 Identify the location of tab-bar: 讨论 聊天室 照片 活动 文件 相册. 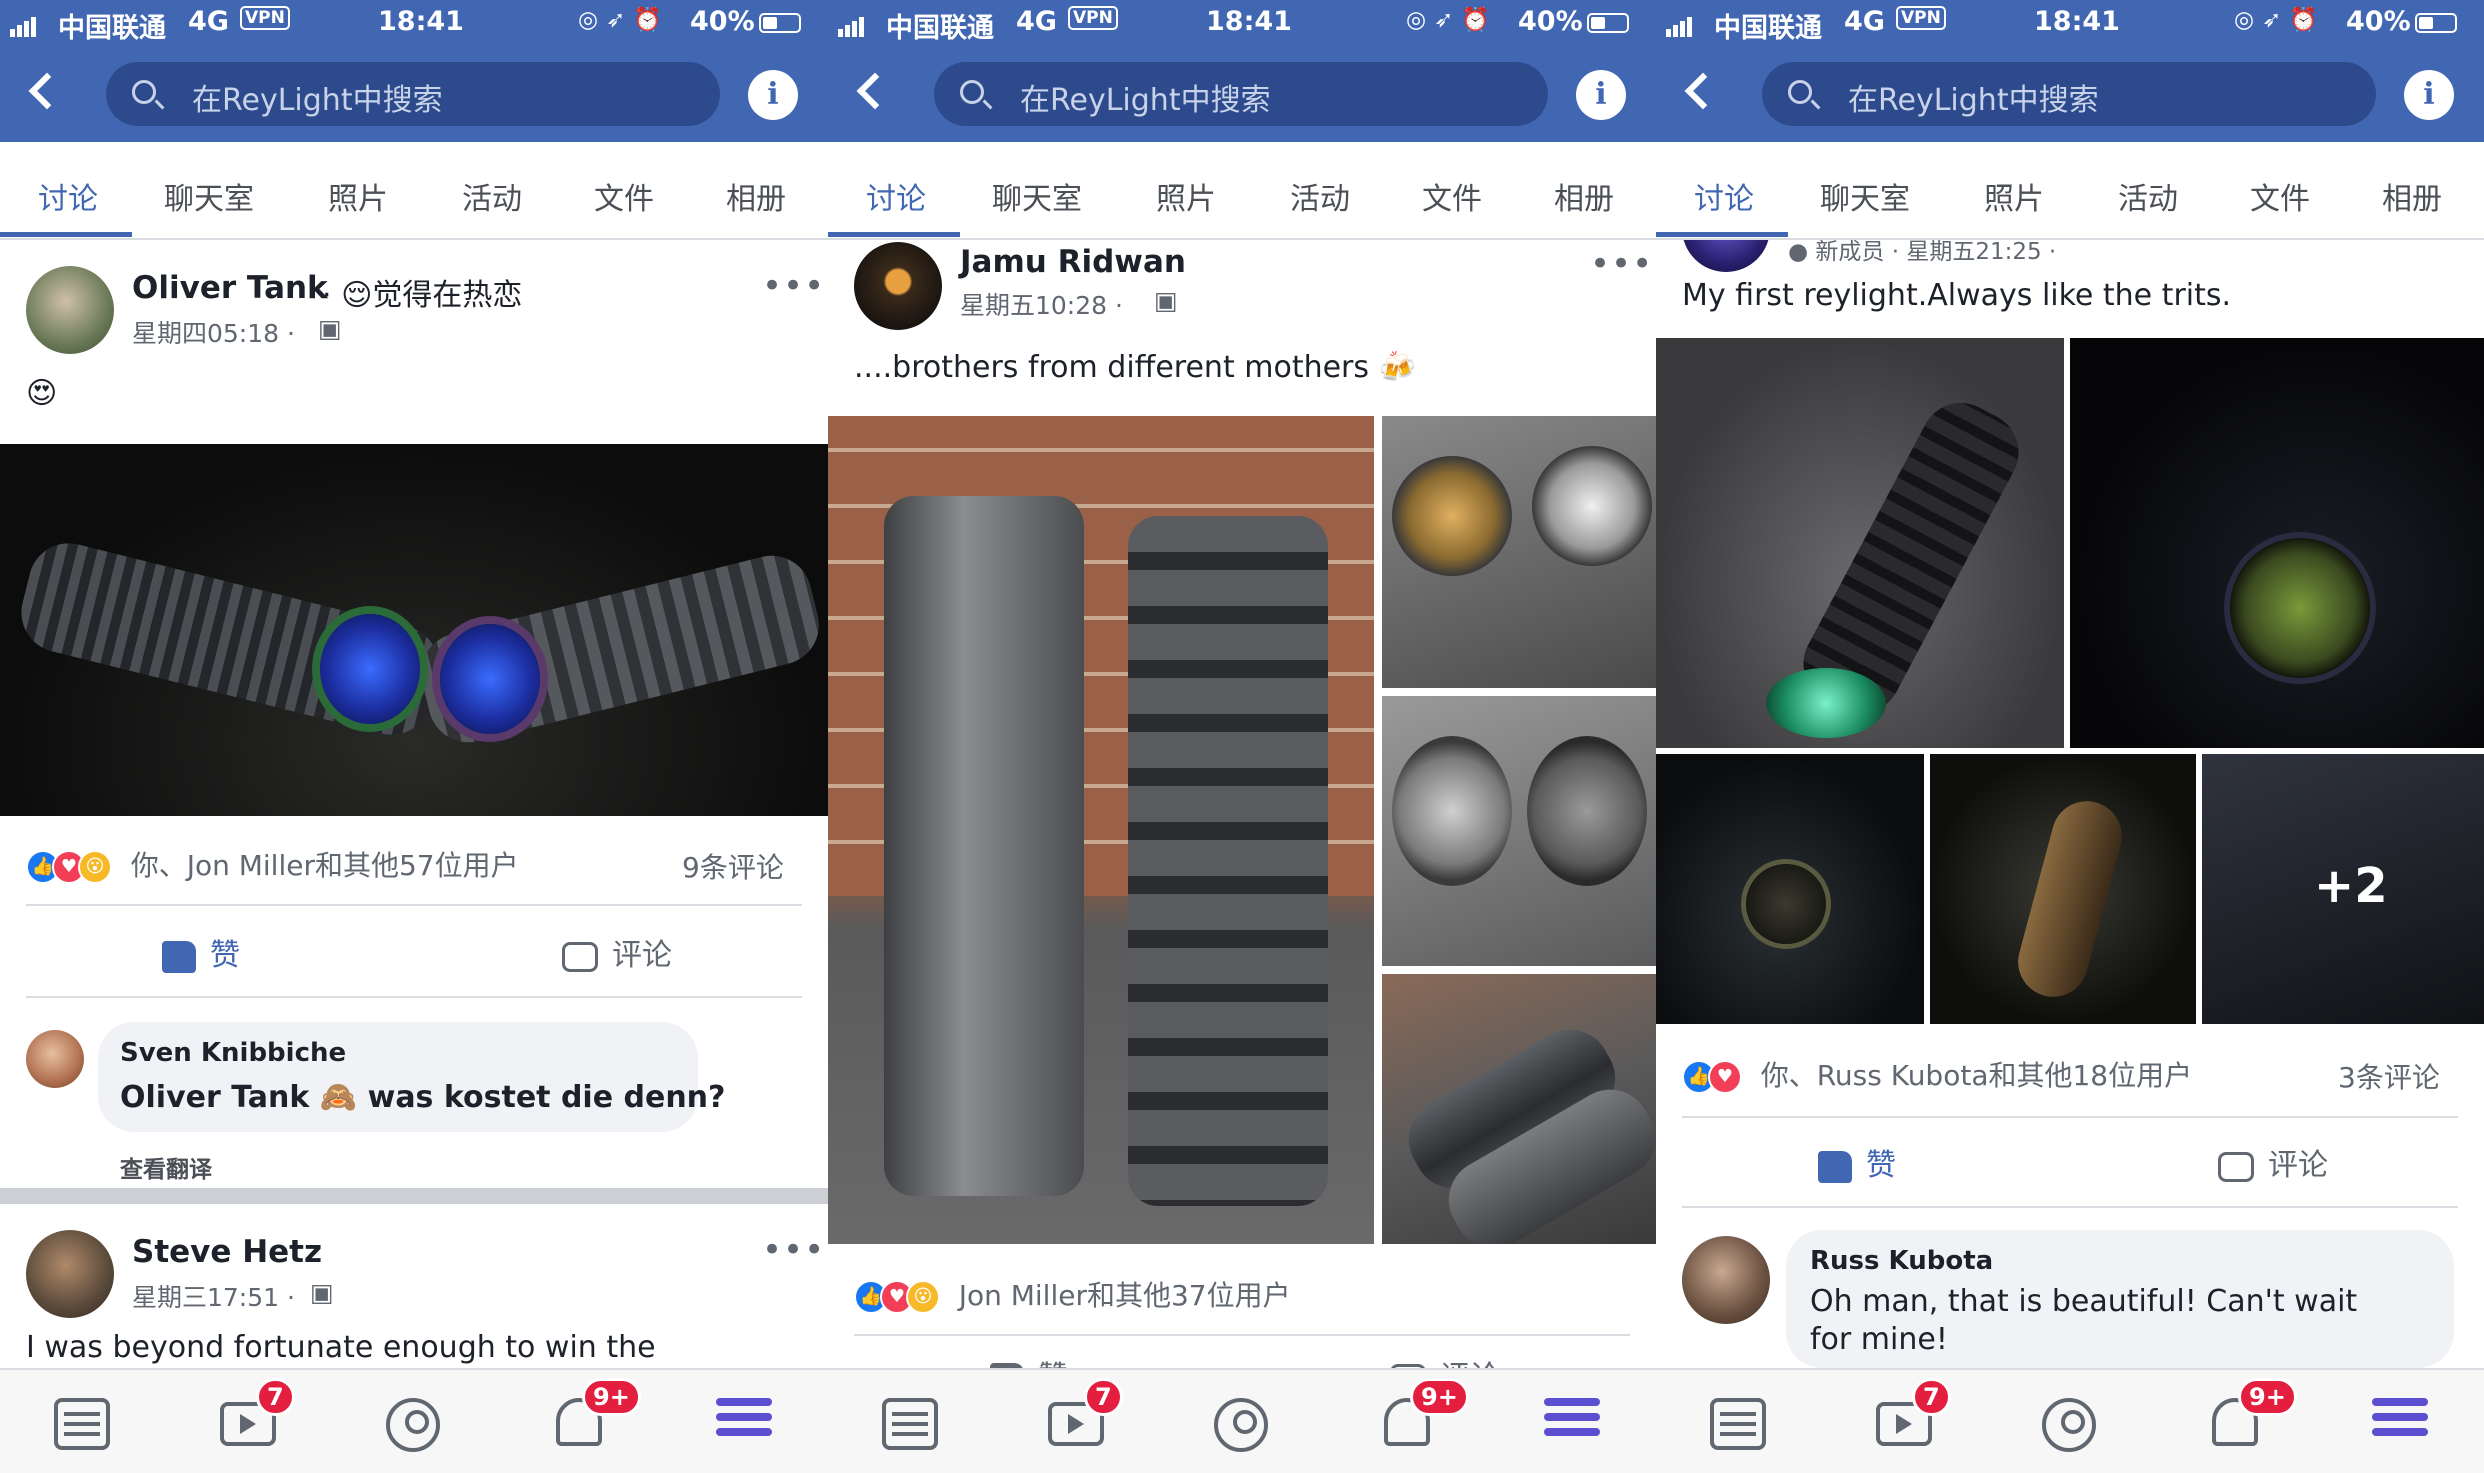
(1242, 191).